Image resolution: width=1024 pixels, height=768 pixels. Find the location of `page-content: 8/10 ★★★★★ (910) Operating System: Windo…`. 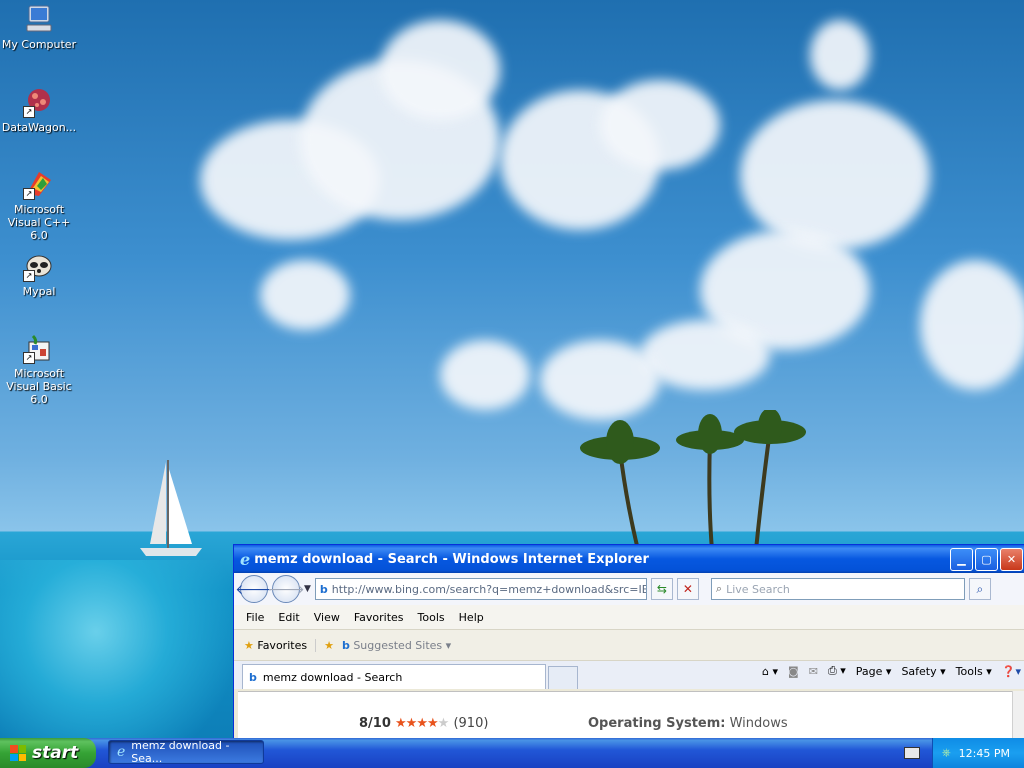

page-content: 8/10 ★★★★★ (910) Operating System: Windo… is located at coordinates (625, 716).